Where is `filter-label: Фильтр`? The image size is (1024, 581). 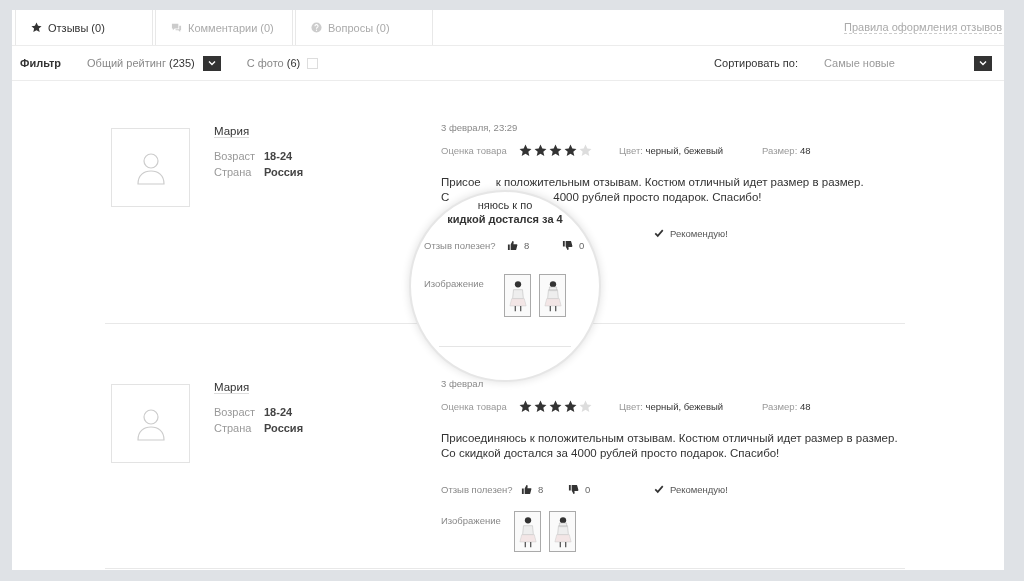
filter-label: Фильтр is located at coordinates (41, 63).